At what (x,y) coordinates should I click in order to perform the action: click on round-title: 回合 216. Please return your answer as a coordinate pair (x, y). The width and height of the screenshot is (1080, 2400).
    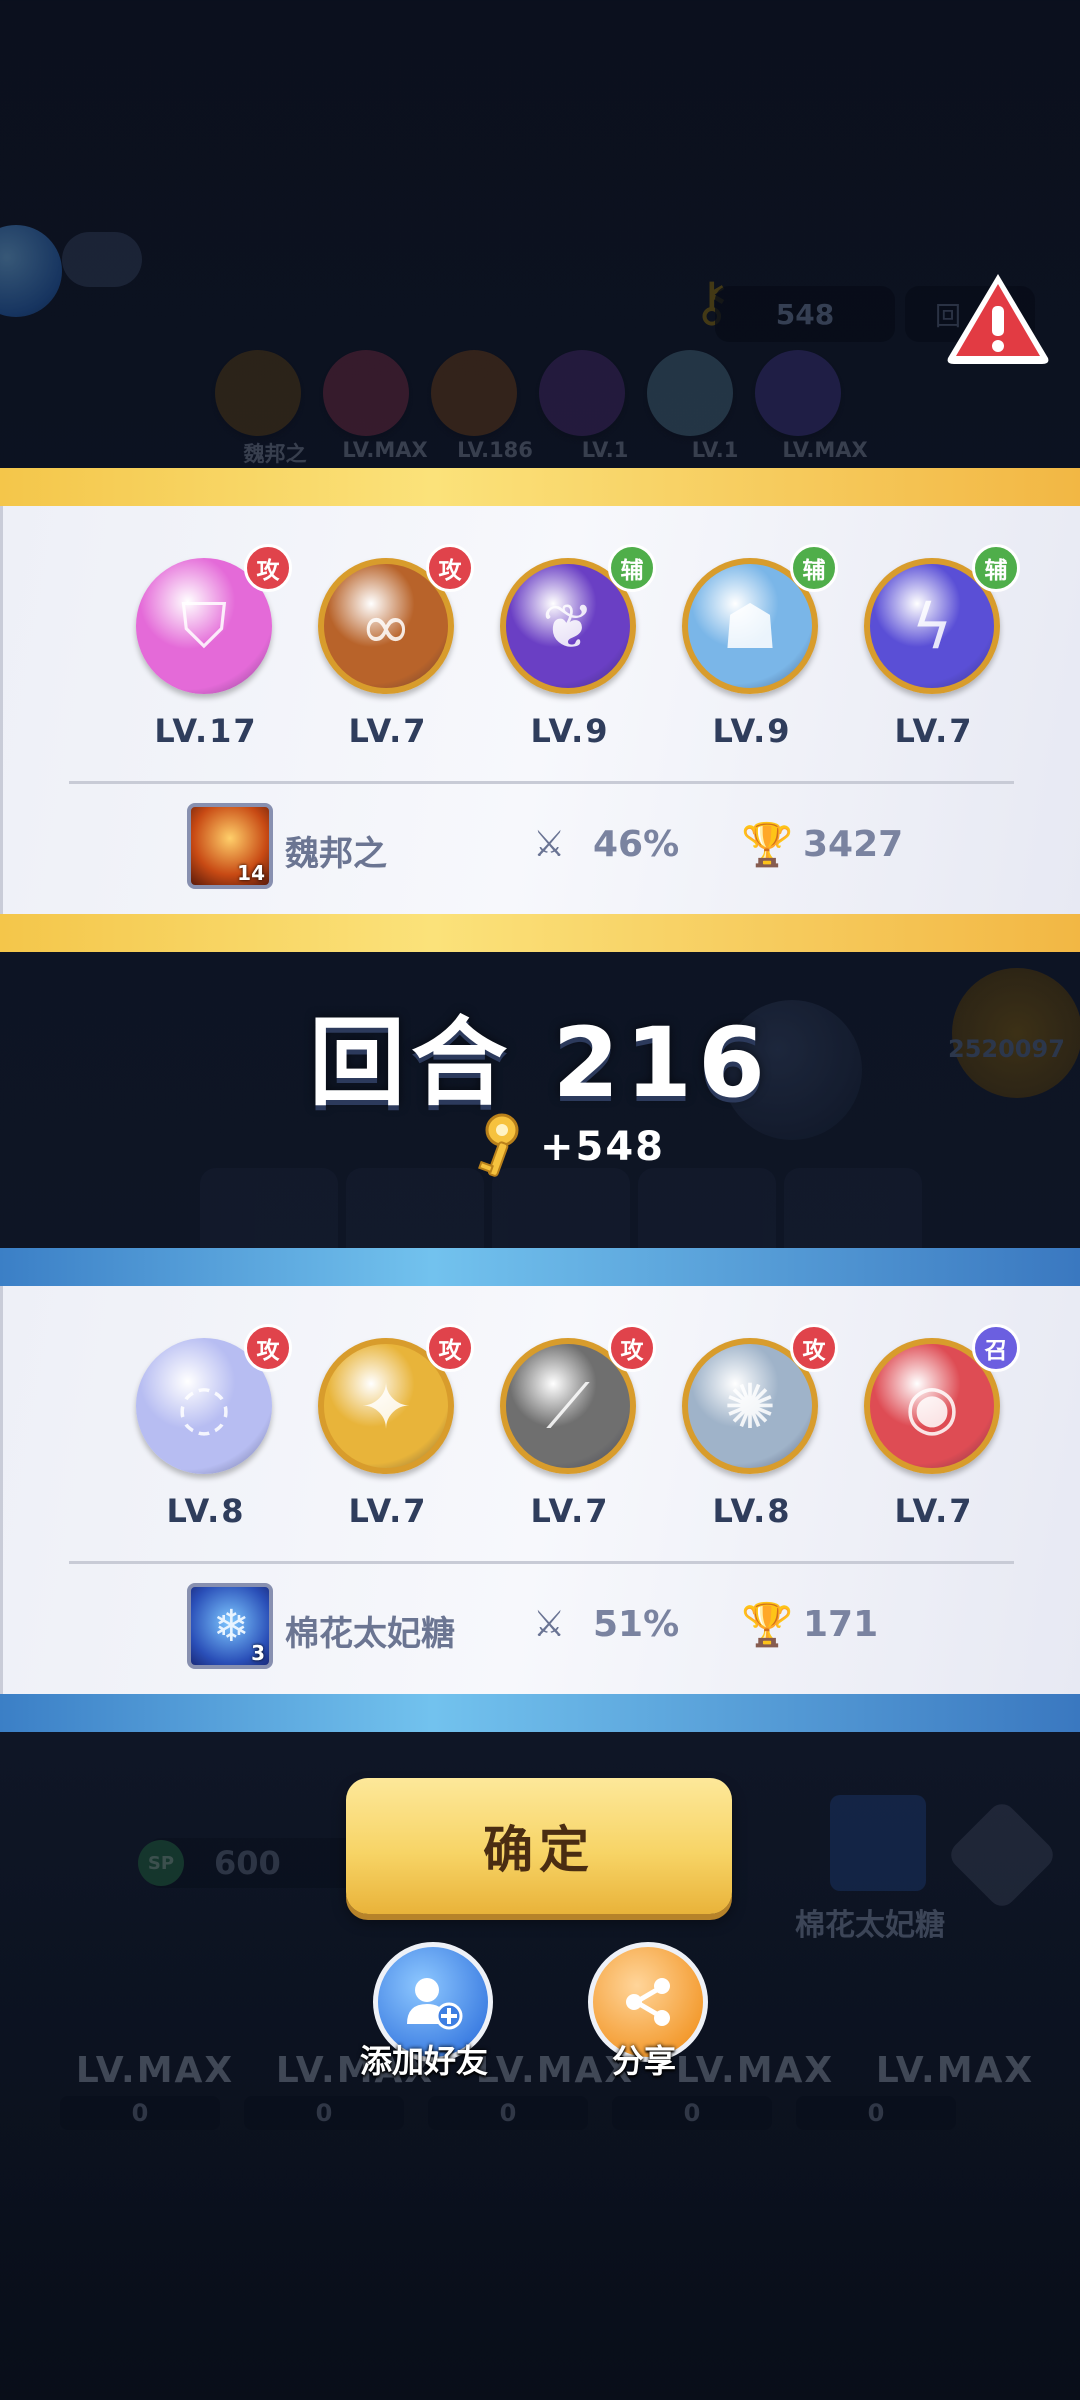
    Looking at the image, I should click on (540, 1063).